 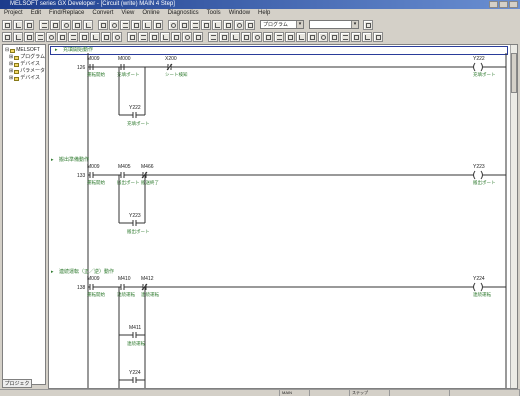 What do you see at coordinates (183, 13) in the screenshot?
I see `menu-item-diagnostics: Diagnostics` at bounding box center [183, 13].